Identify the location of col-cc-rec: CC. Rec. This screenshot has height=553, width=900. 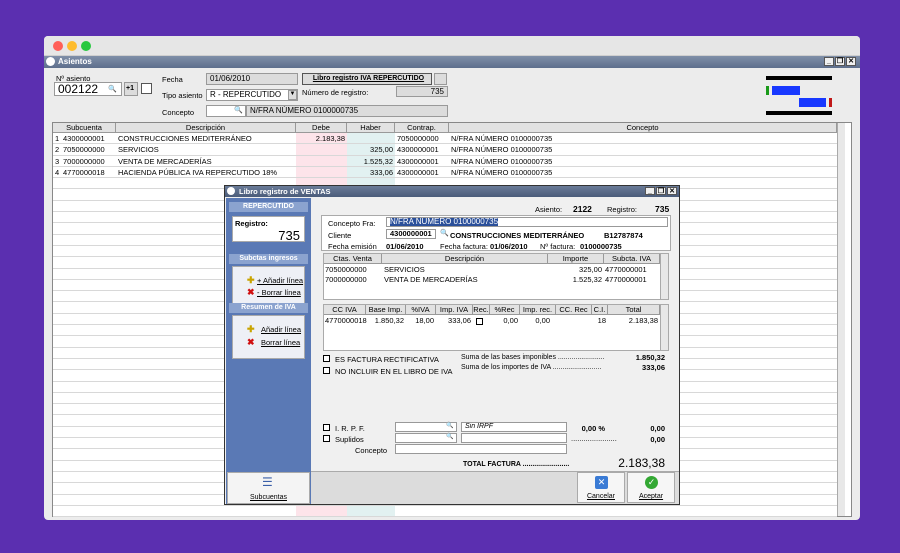
(574, 310).